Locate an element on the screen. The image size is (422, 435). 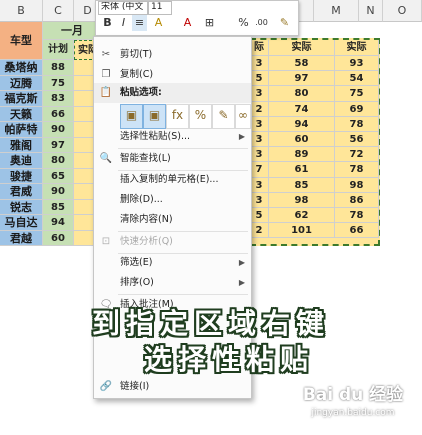
car-name-cell: 马自达 is located at coordinates (21, 223).